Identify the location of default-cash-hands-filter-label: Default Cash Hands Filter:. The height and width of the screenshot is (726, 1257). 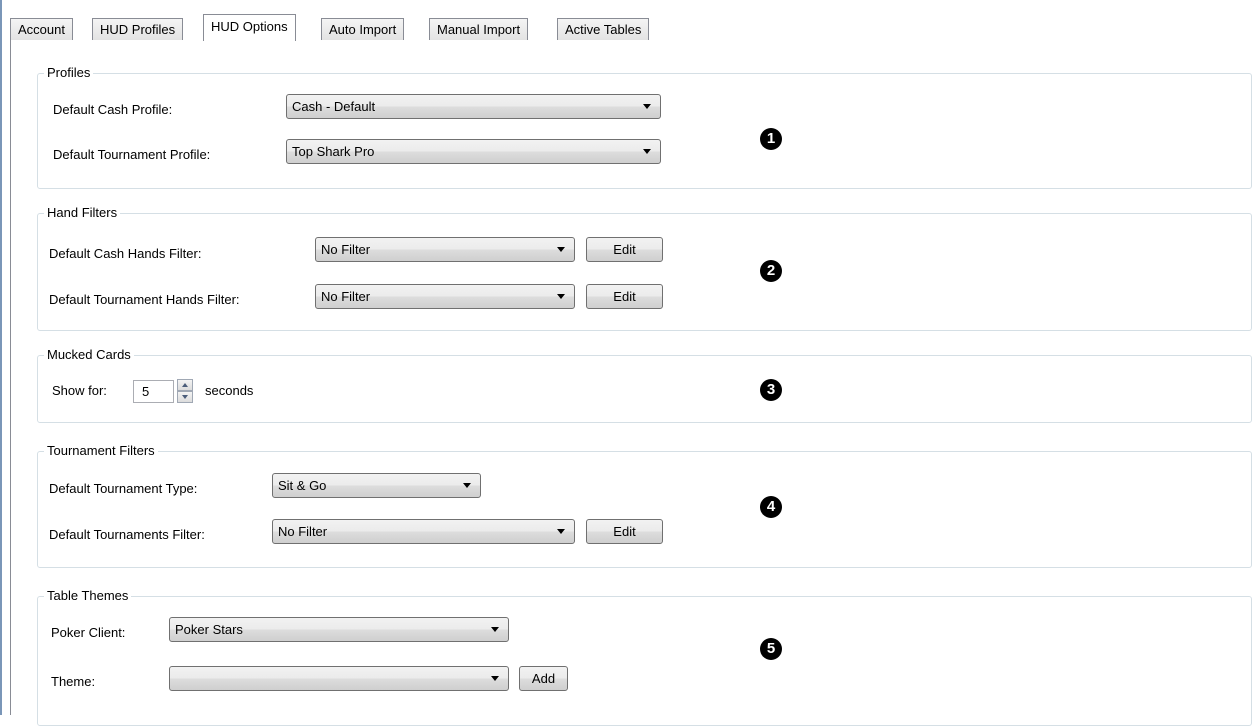
(125, 253).